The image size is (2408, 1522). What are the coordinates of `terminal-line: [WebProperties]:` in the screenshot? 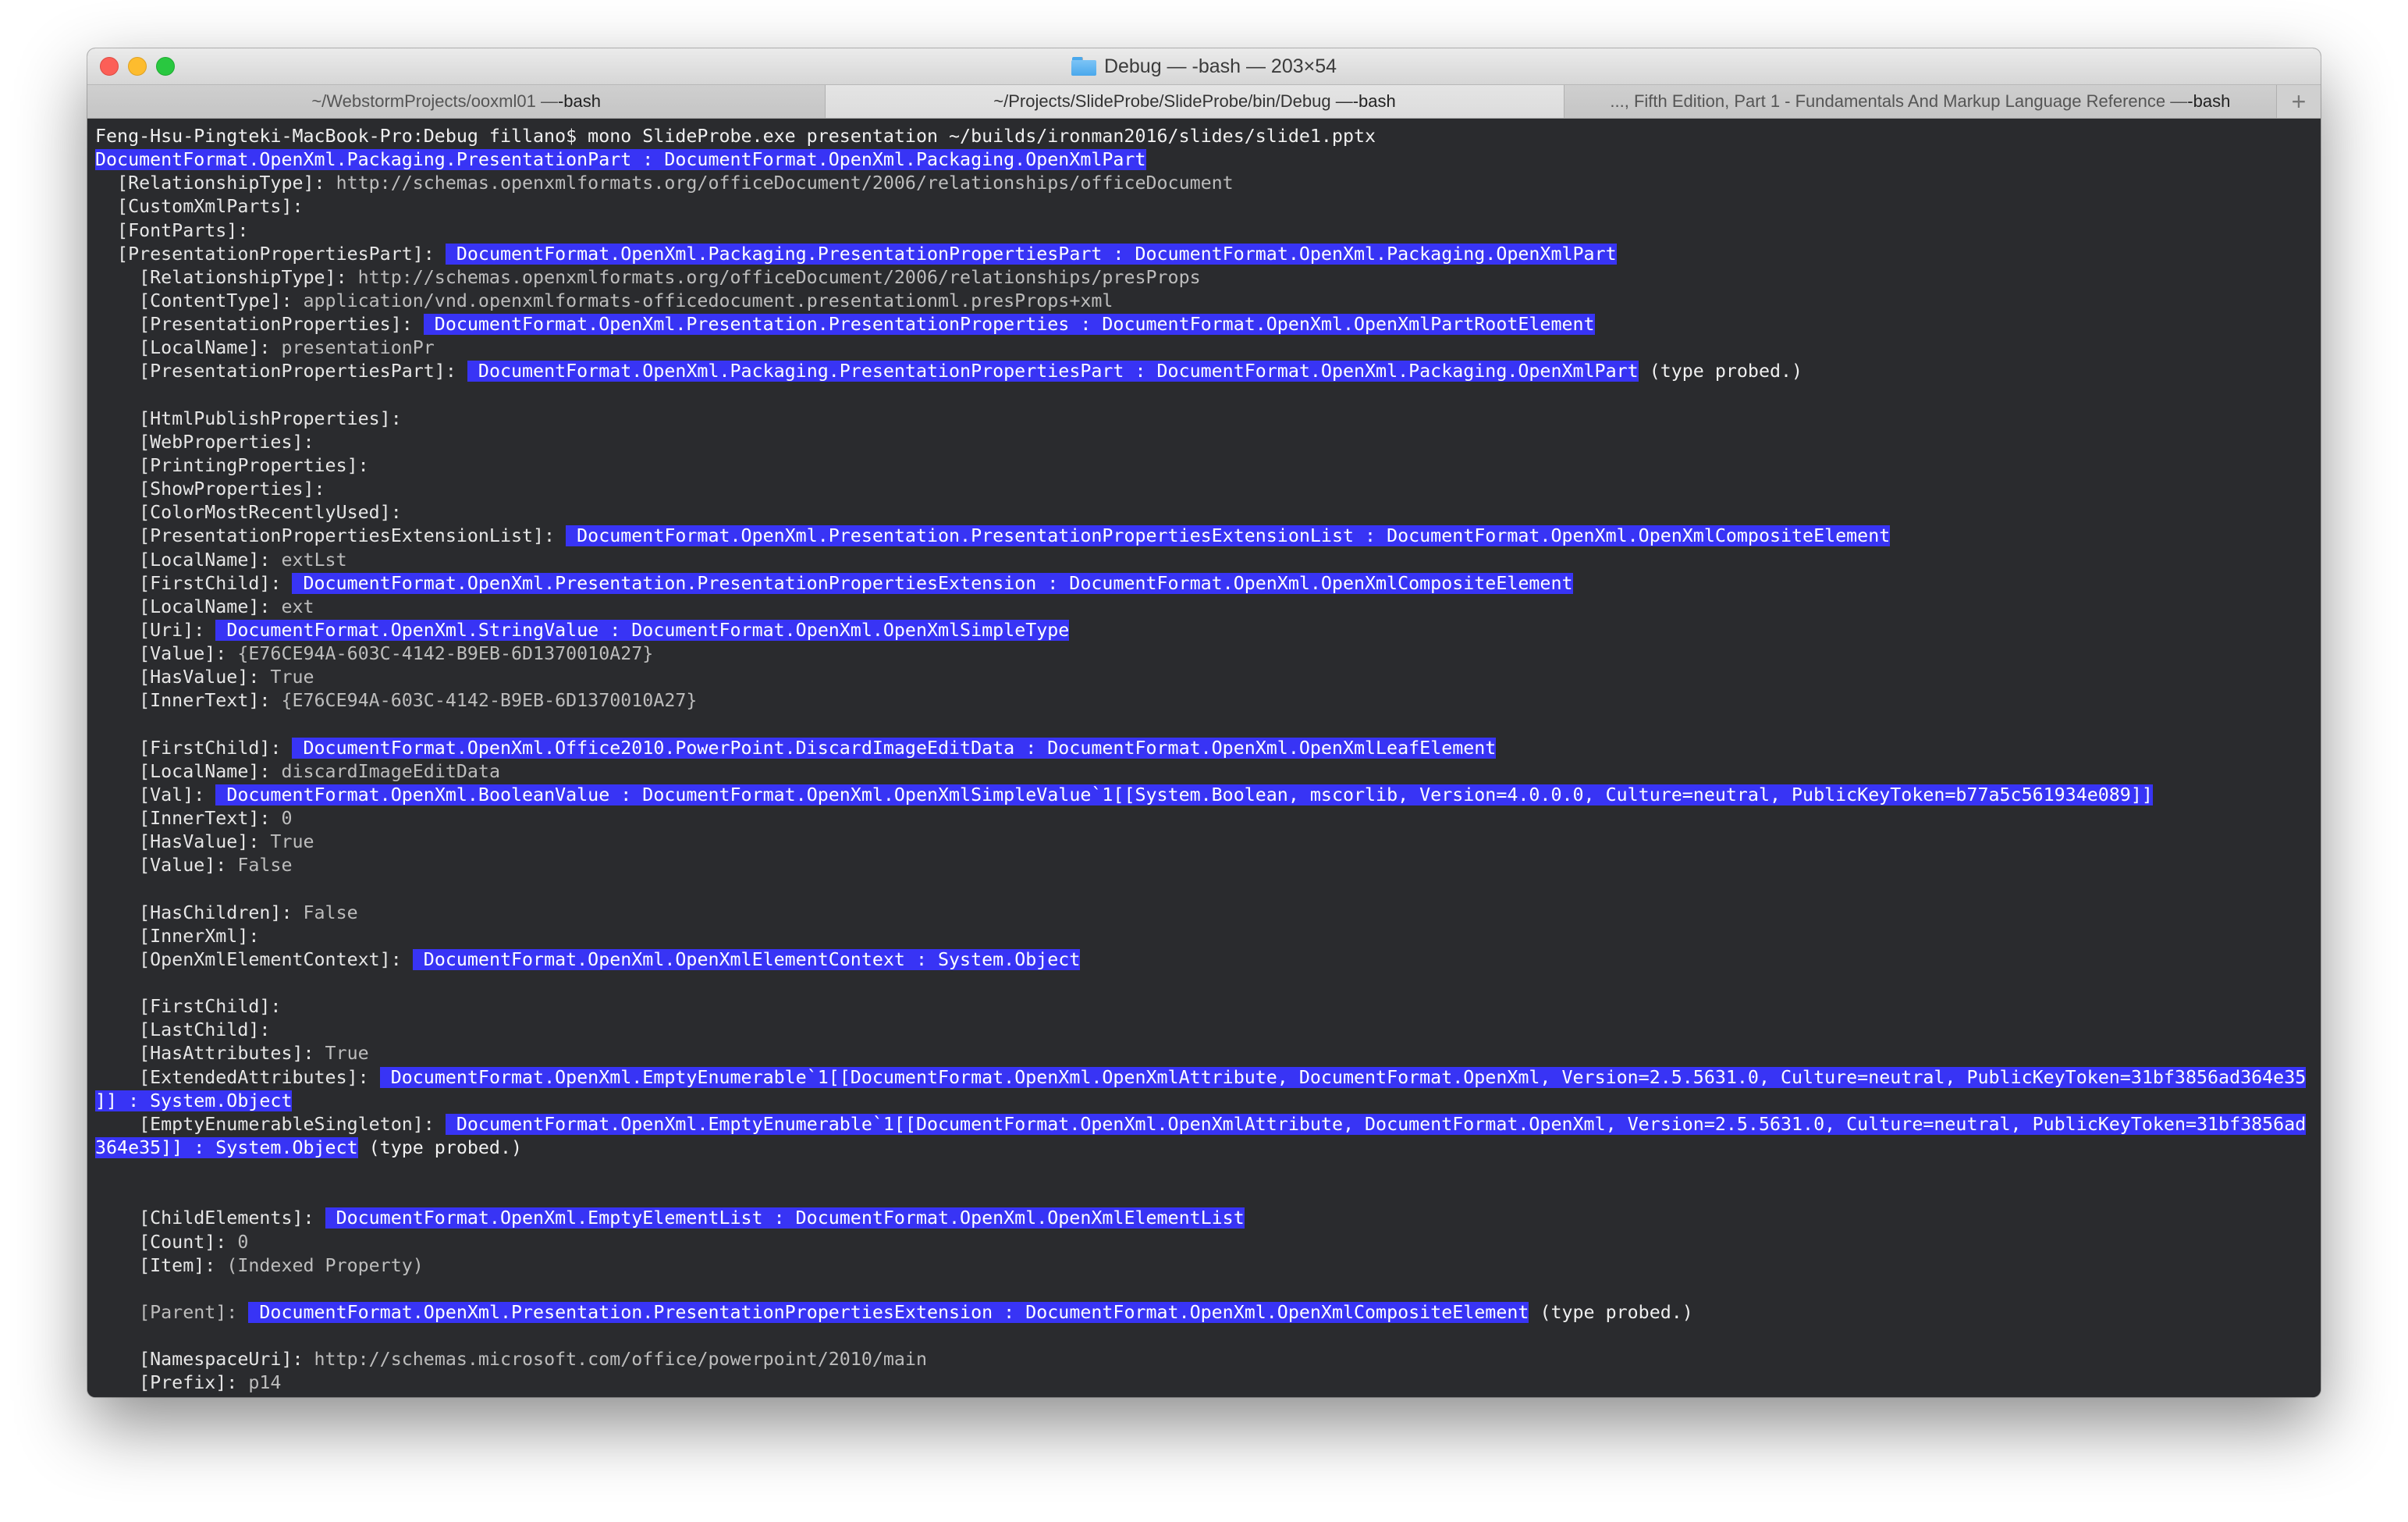 It's located at (1204, 442).